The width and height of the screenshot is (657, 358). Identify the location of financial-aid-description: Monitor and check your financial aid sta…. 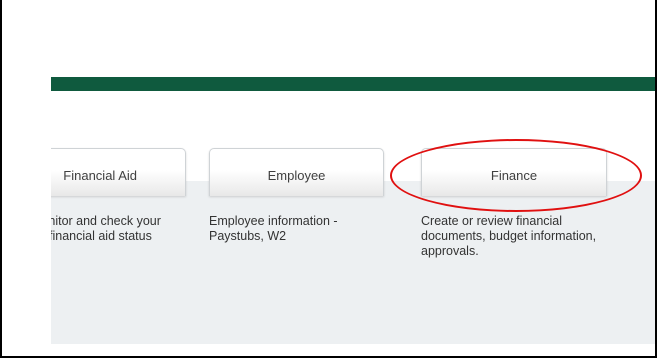
(106, 228).